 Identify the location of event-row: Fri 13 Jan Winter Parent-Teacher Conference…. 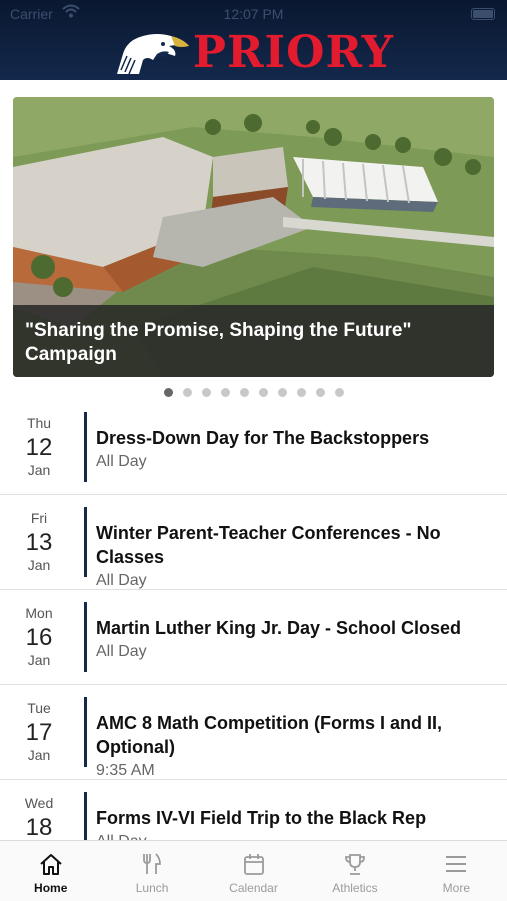
(253, 542).